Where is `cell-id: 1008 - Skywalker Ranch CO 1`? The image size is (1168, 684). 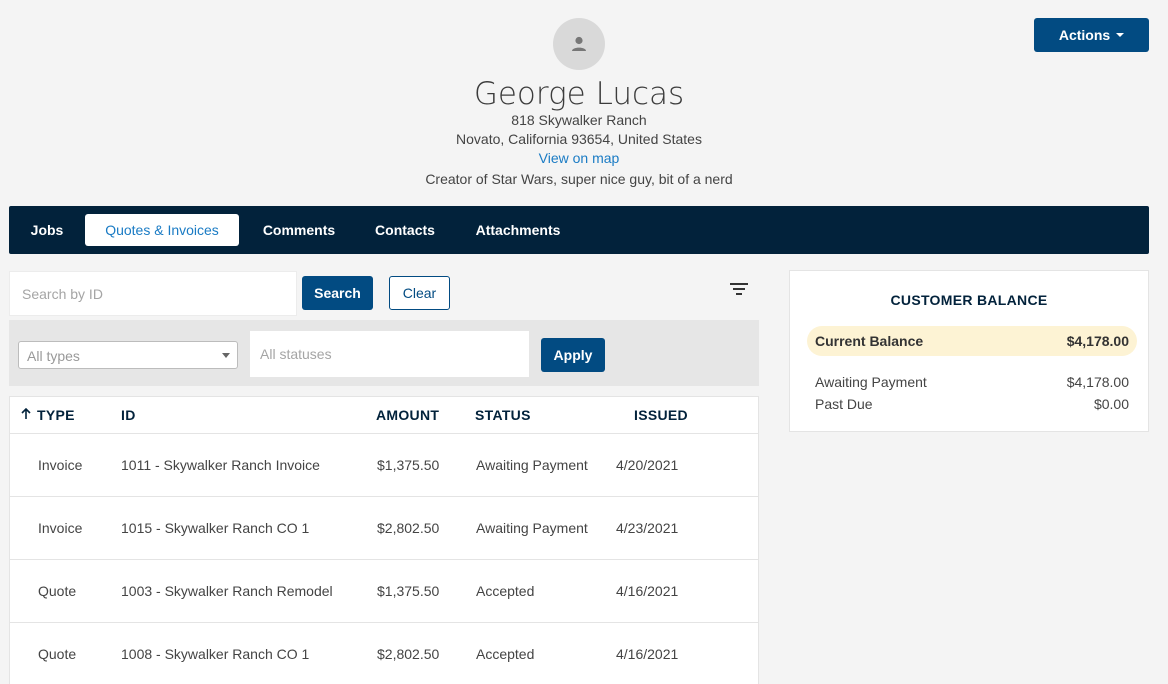 cell-id: 1008 - Skywalker Ranch CO 1 is located at coordinates (215, 654).